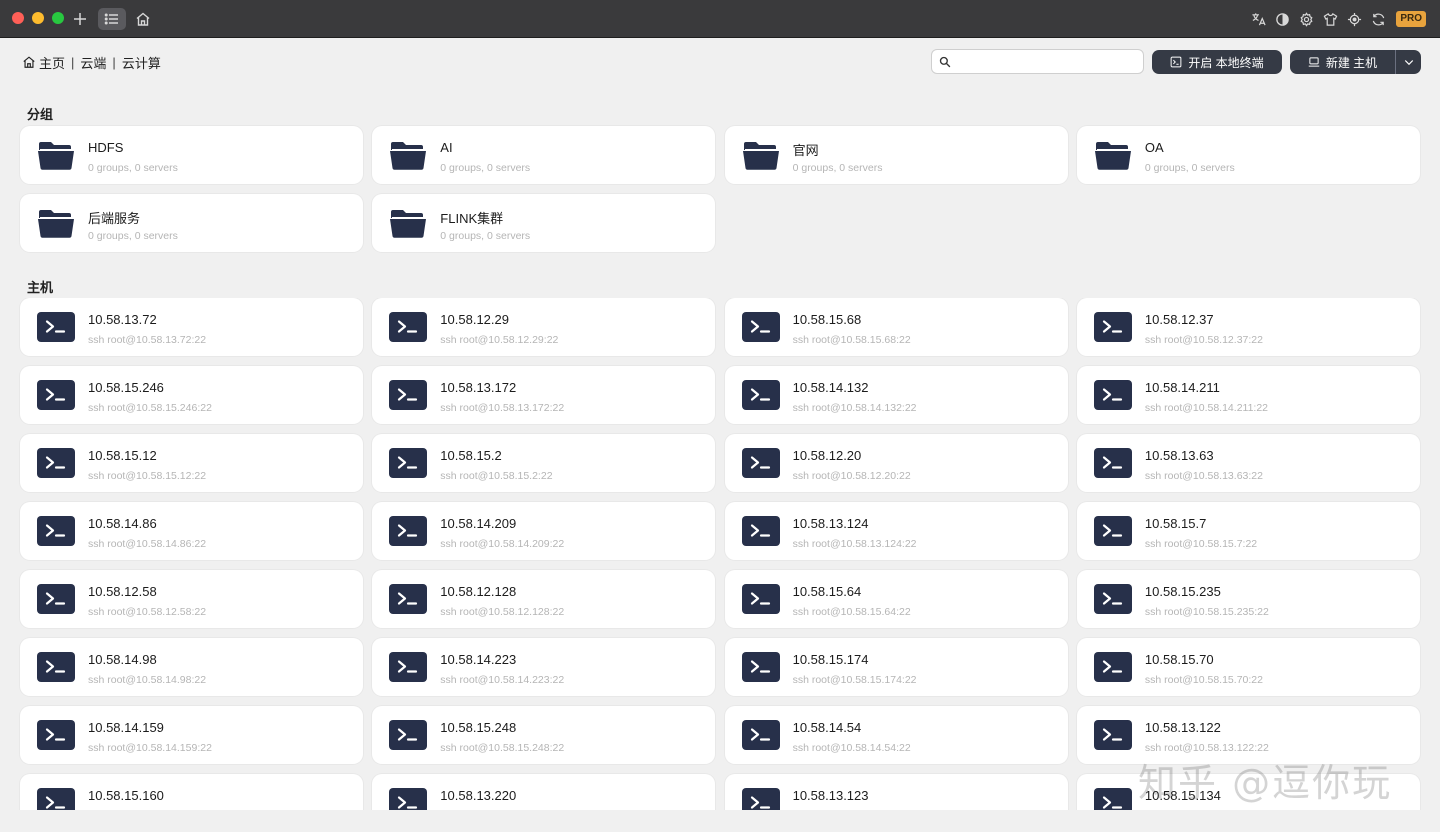 The width and height of the screenshot is (1440, 832). What do you see at coordinates (93, 62) in the screenshot?
I see `breadcrumb-cloud: 云端` at bounding box center [93, 62].